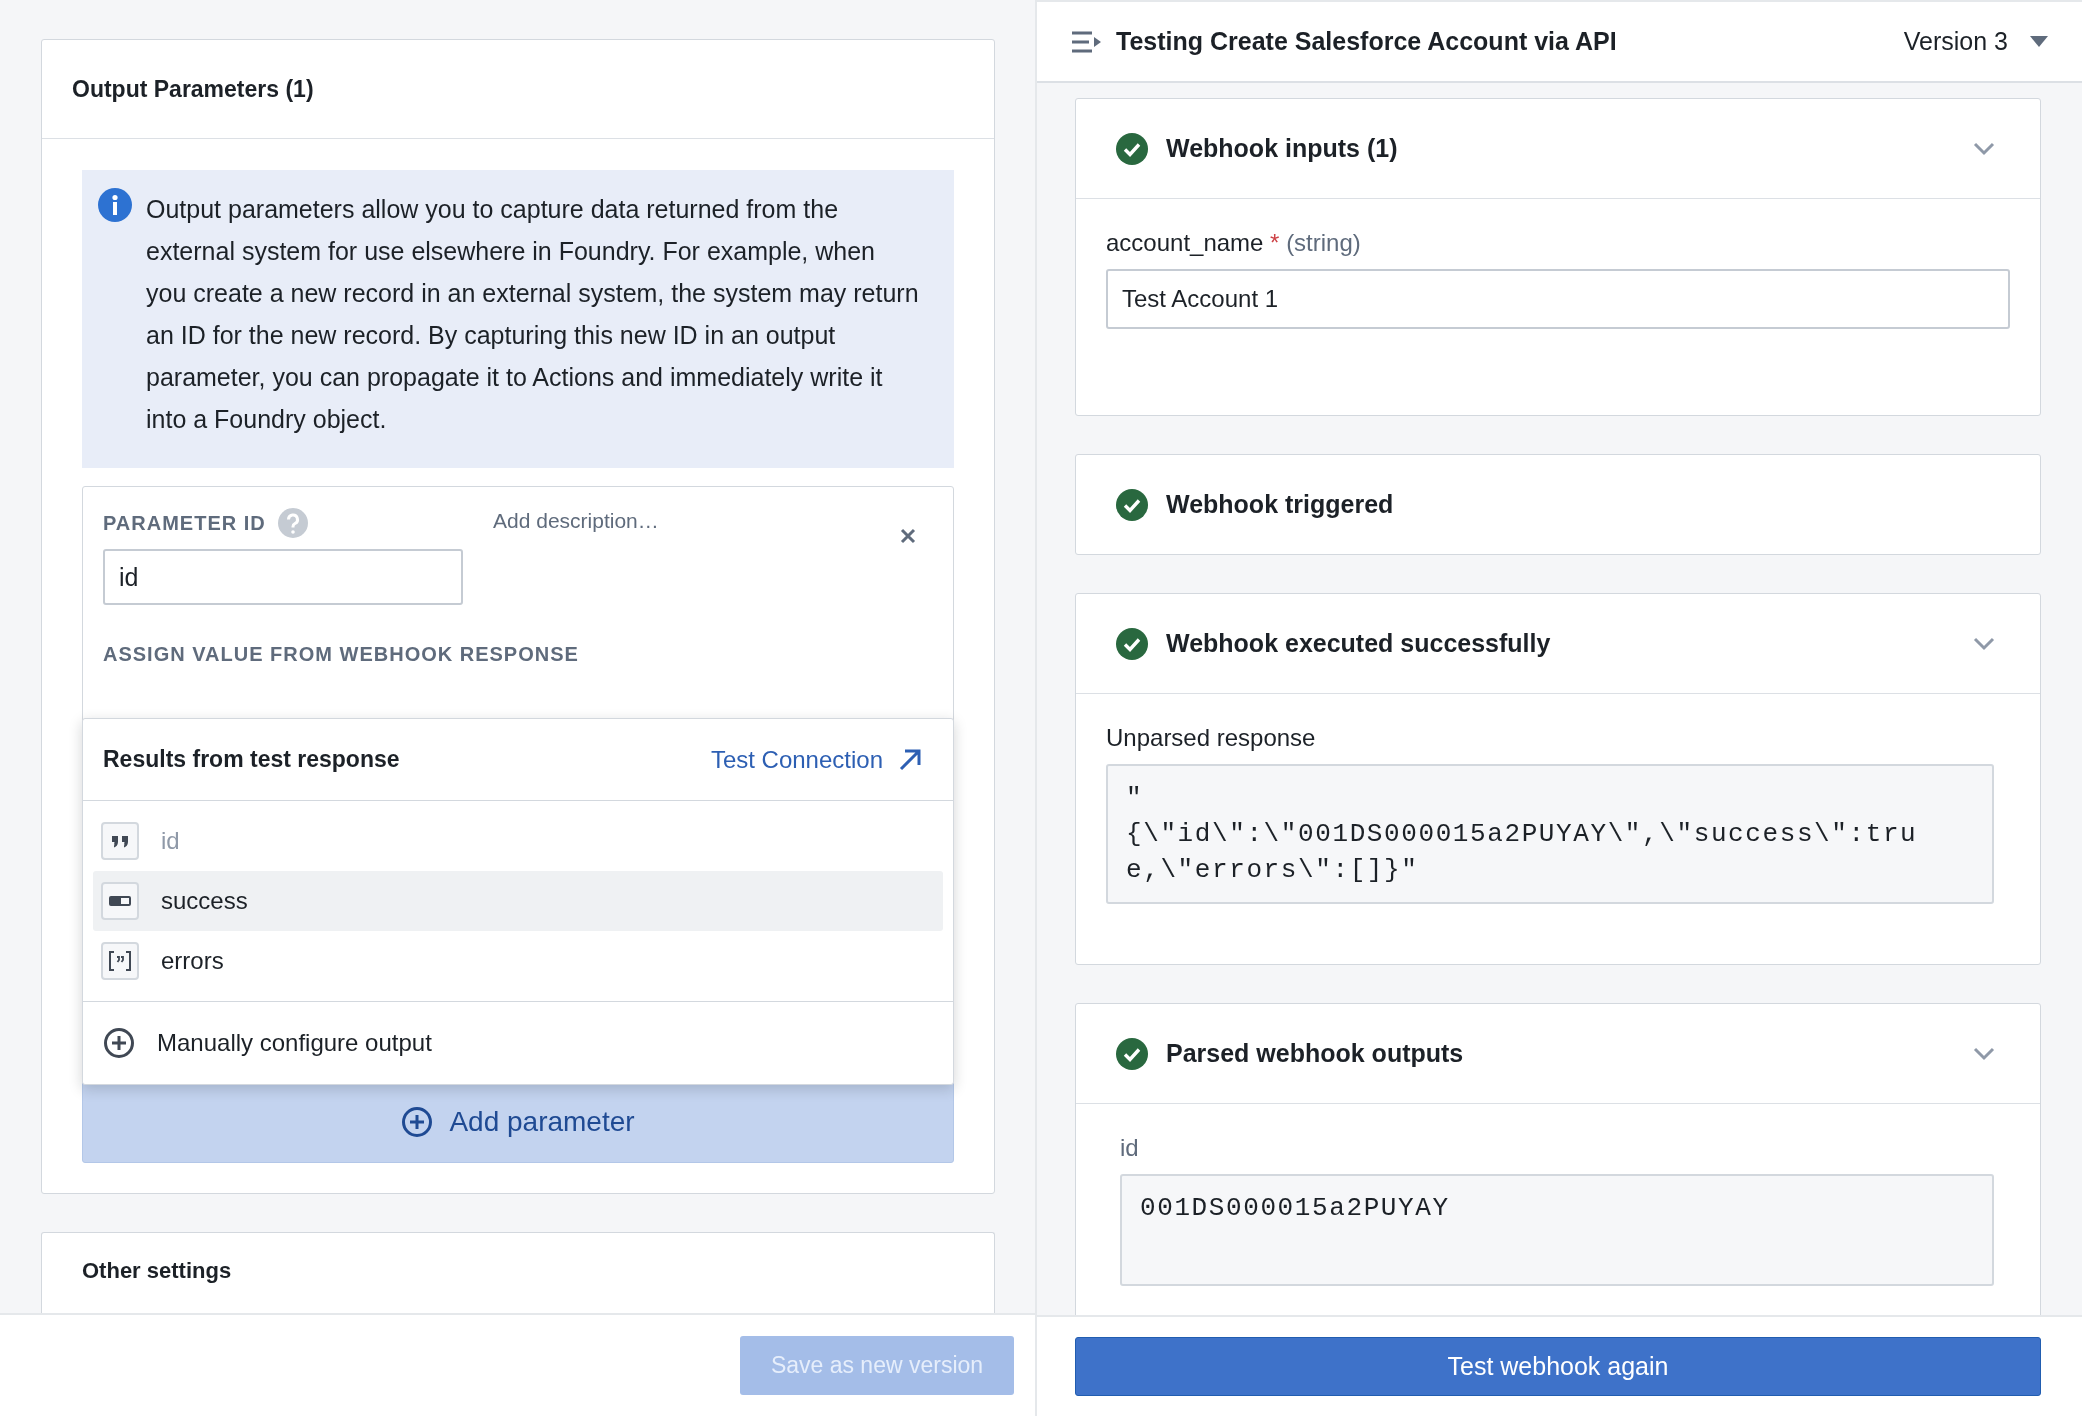  Describe the element at coordinates (1315, 1053) in the screenshot. I see `step-title: Parsed webhook outputs` at that location.